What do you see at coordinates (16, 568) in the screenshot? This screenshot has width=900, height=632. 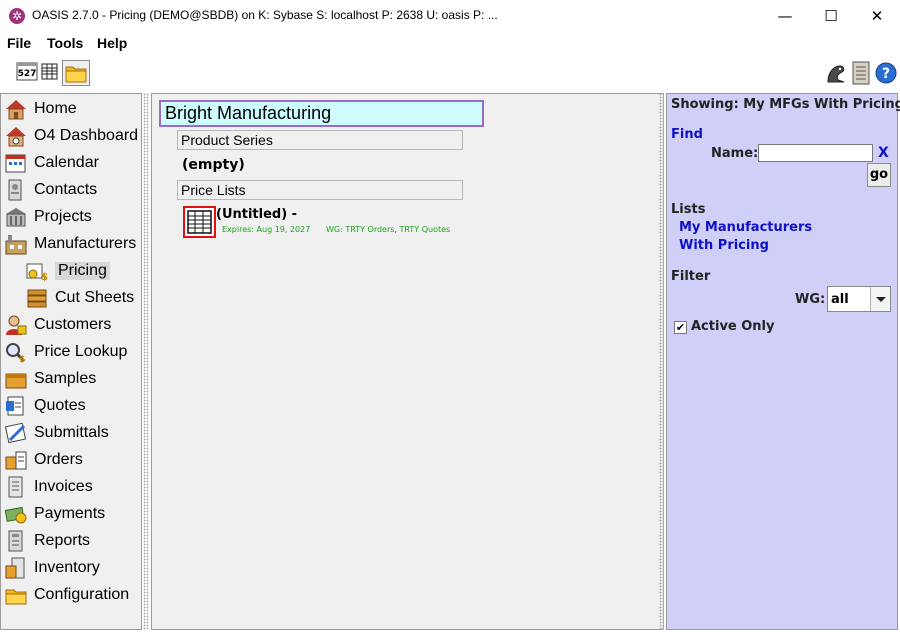 I see `inventory-icon` at bounding box center [16, 568].